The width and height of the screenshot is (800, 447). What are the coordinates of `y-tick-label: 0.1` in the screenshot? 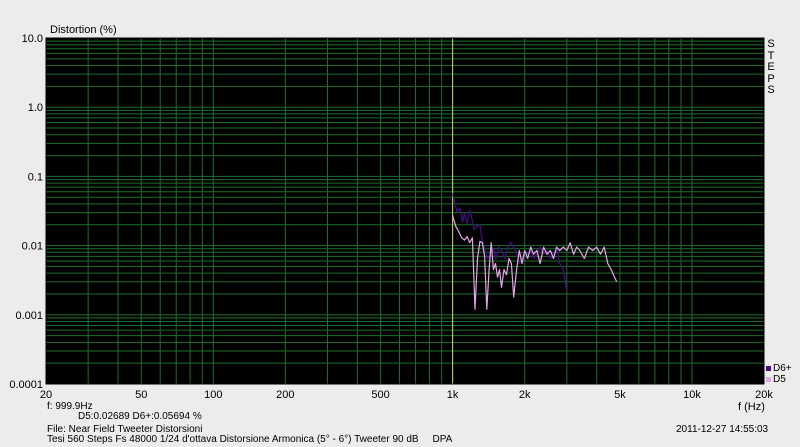 It's located at (35, 177).